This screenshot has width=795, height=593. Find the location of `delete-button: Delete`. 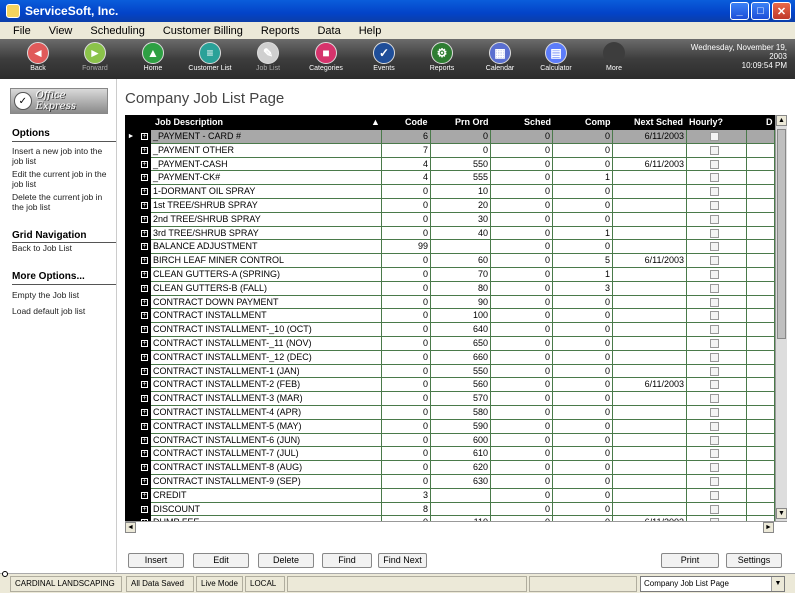

delete-button: Delete is located at coordinates (286, 560).